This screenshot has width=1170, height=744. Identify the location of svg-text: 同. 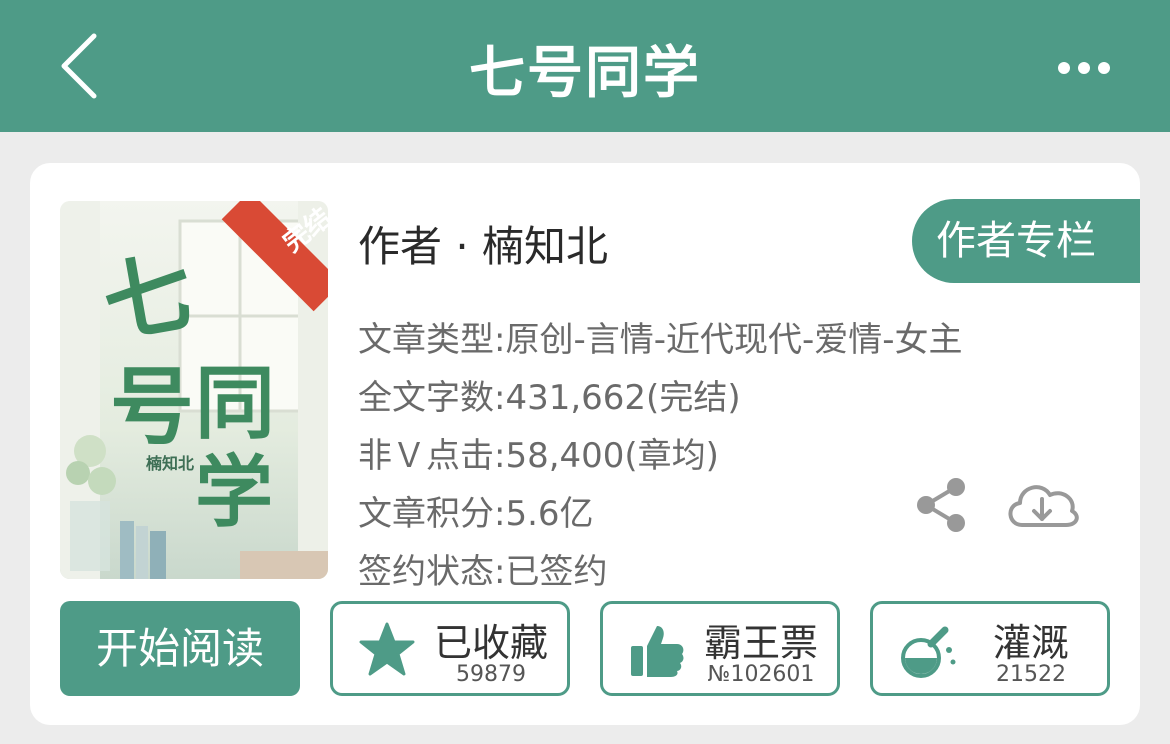
(235, 403).